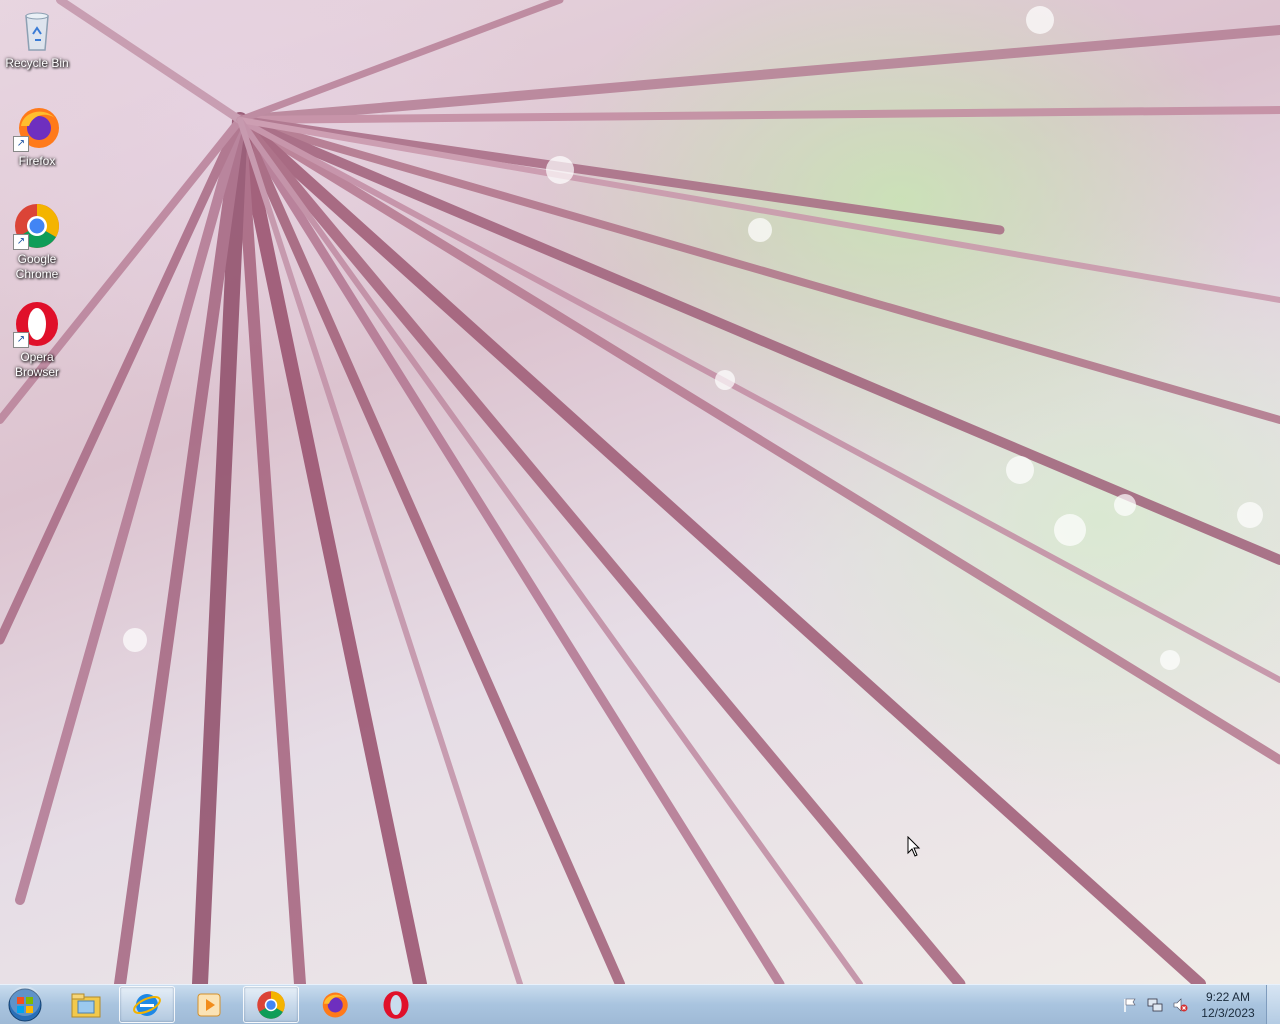 This screenshot has width=1280, height=1024. Describe the element at coordinates (1155, 1005) in the screenshot. I see `network-icon` at that location.